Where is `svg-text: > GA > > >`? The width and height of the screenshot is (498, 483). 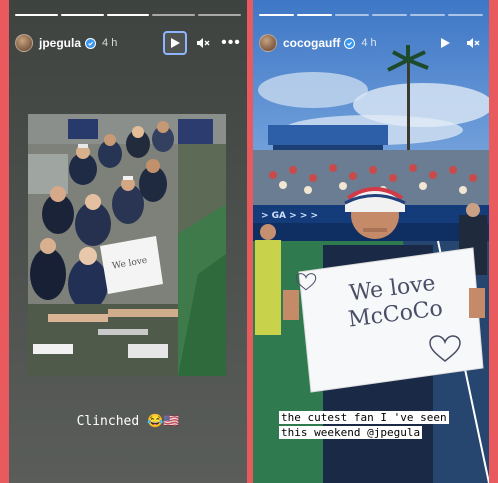
svg-text: > GA > > > is located at coordinates (289, 216).